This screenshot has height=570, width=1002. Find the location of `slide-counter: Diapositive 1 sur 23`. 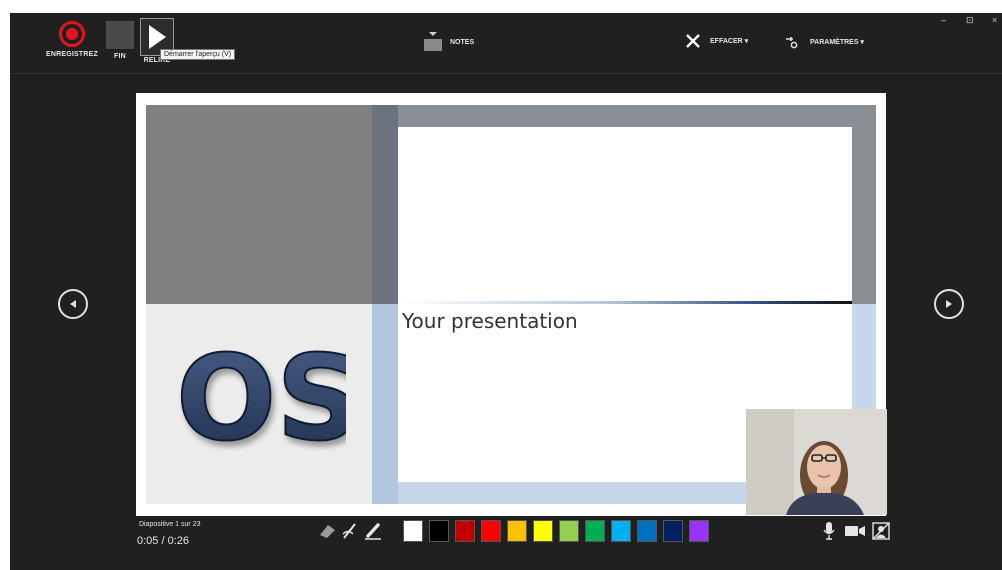

slide-counter: Diapositive 1 sur 23 is located at coordinates (170, 524).